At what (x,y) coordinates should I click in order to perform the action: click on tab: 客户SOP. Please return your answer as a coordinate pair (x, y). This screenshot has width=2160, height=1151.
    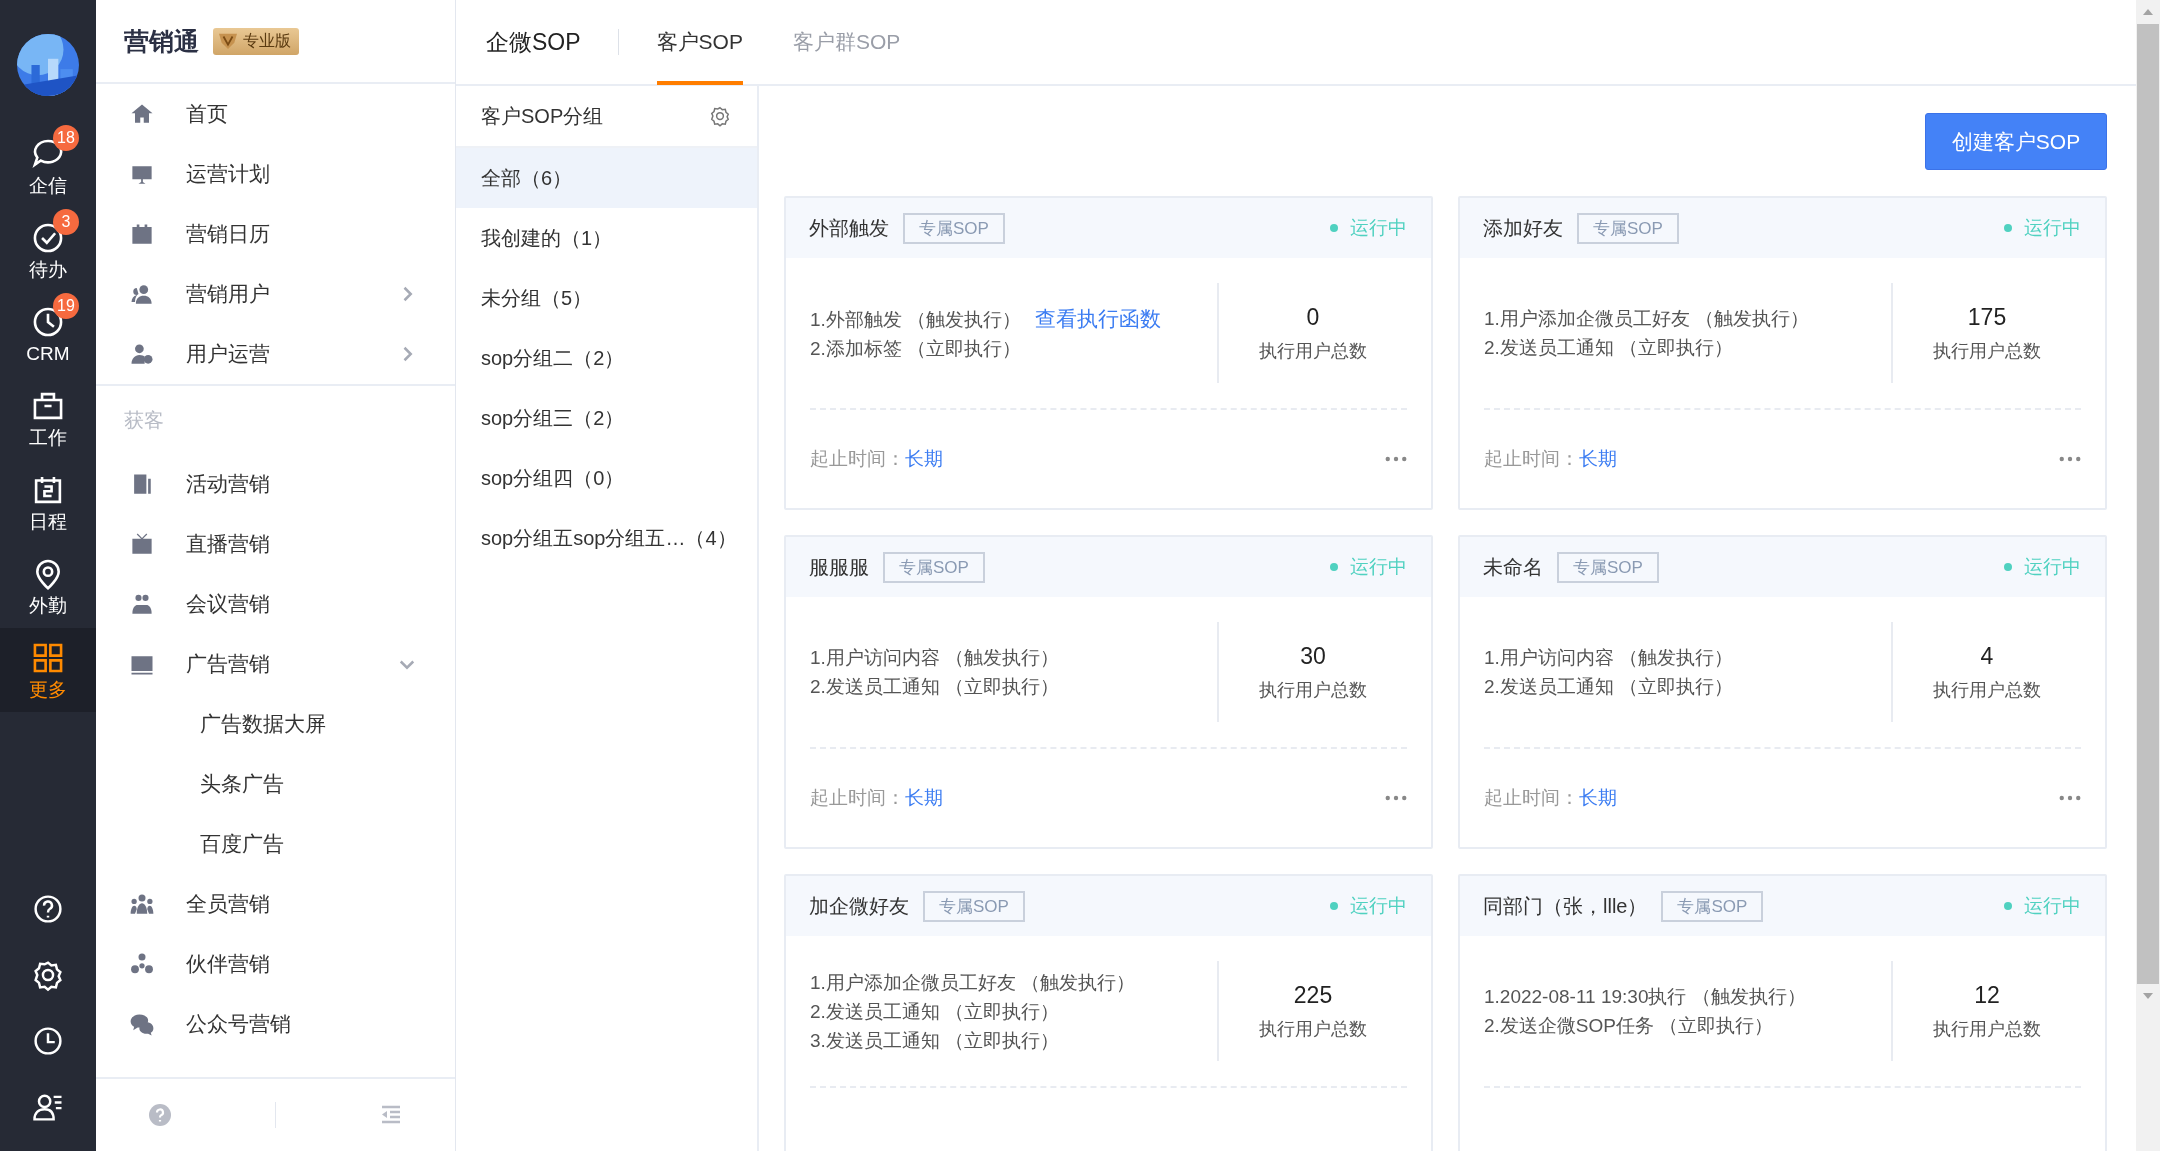
    Looking at the image, I should click on (699, 42).